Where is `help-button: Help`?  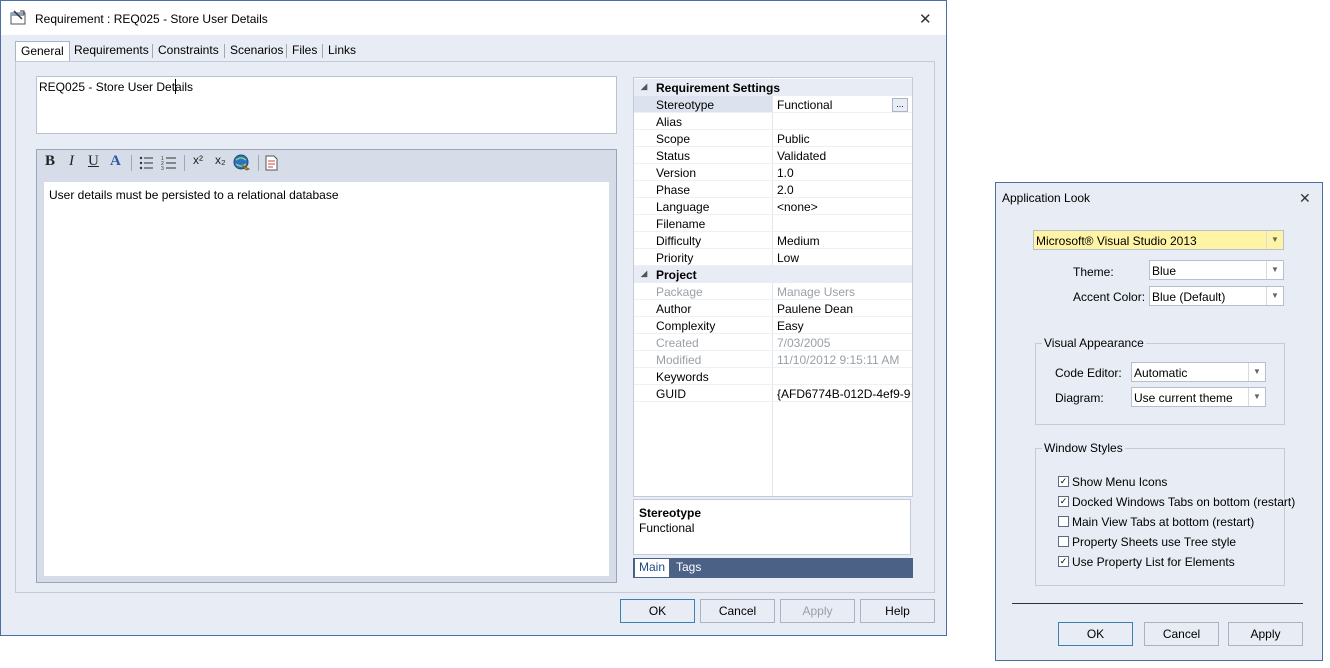
help-button: Help is located at coordinates (897, 611).